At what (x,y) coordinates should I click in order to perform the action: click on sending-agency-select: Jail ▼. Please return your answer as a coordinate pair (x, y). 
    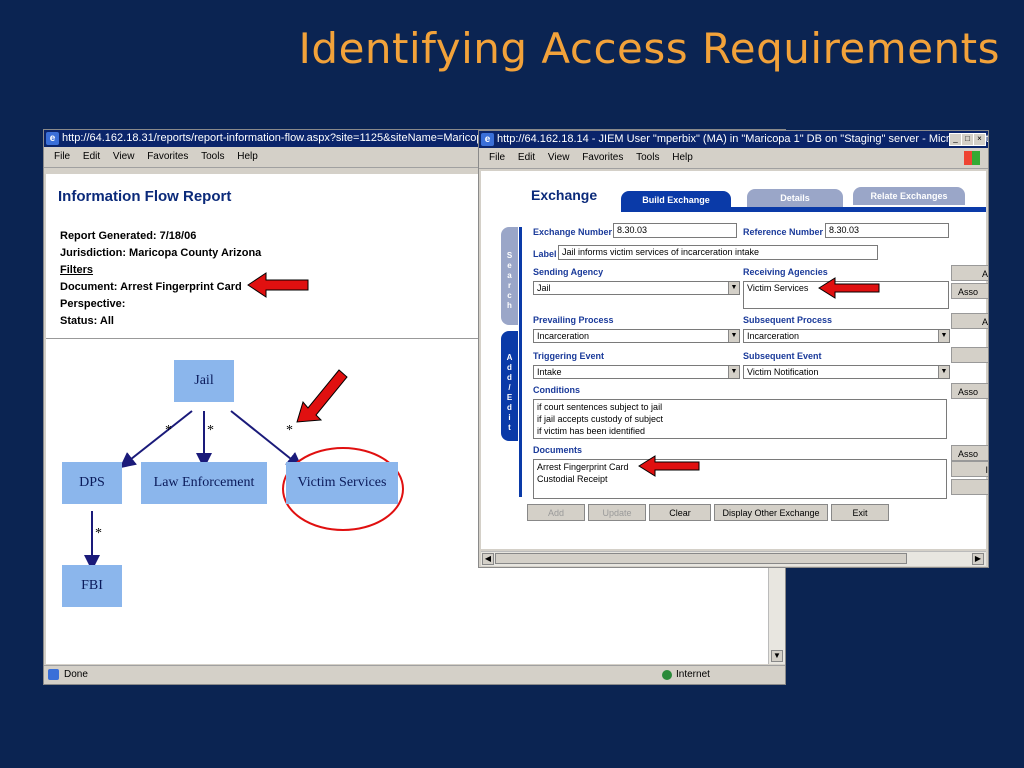
    Looking at the image, I should click on (636, 288).